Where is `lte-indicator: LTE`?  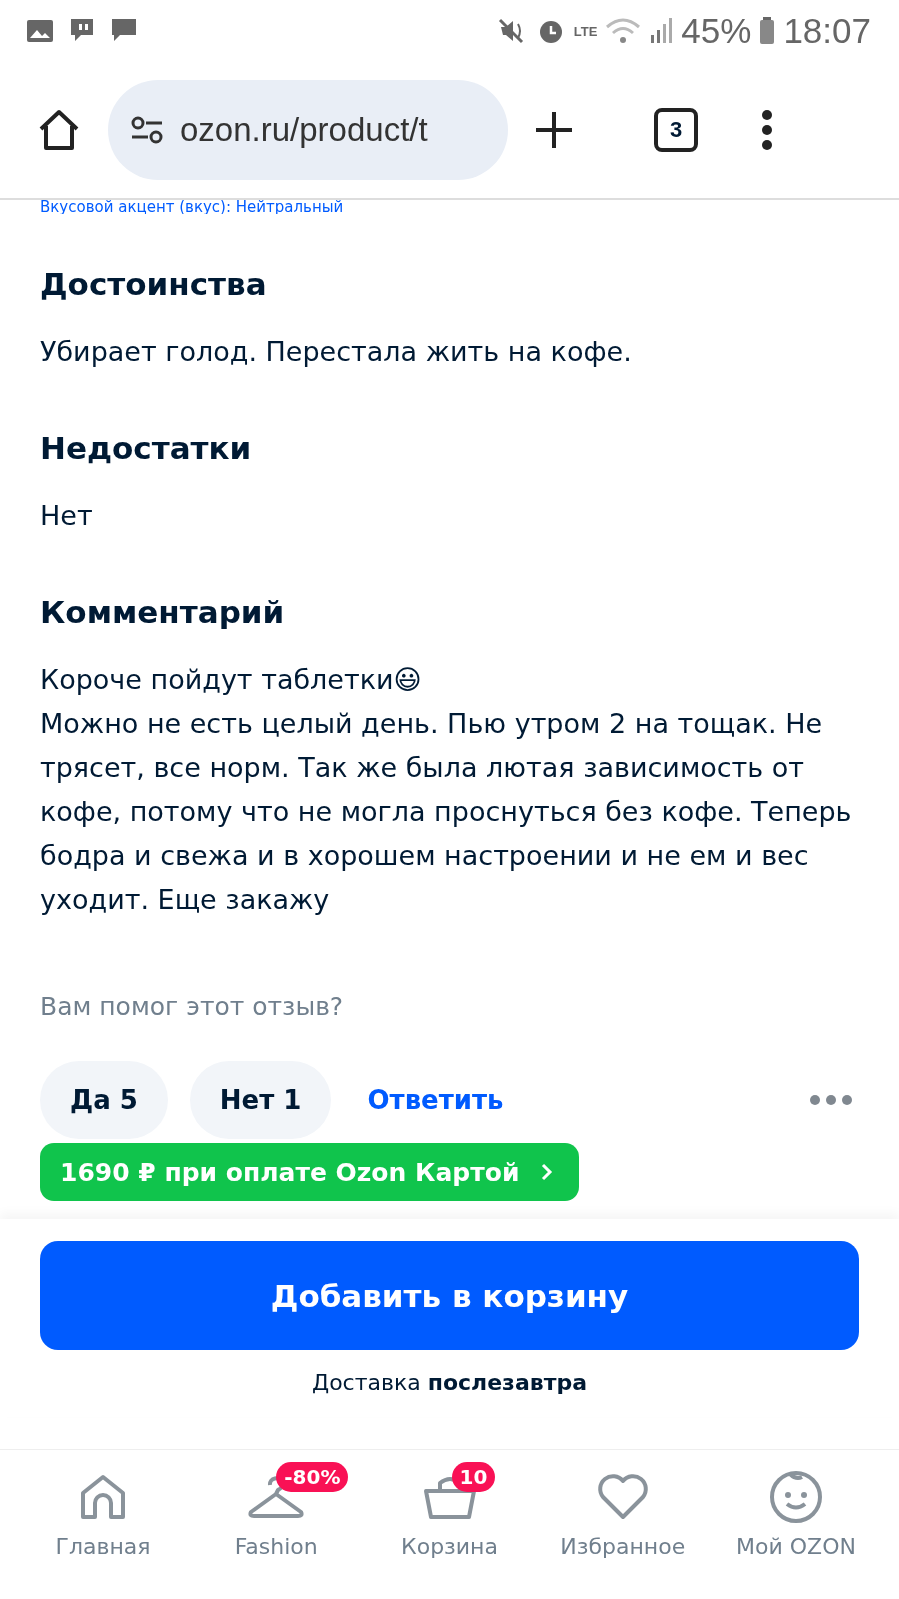
lte-indicator: LTE is located at coordinates (585, 31).